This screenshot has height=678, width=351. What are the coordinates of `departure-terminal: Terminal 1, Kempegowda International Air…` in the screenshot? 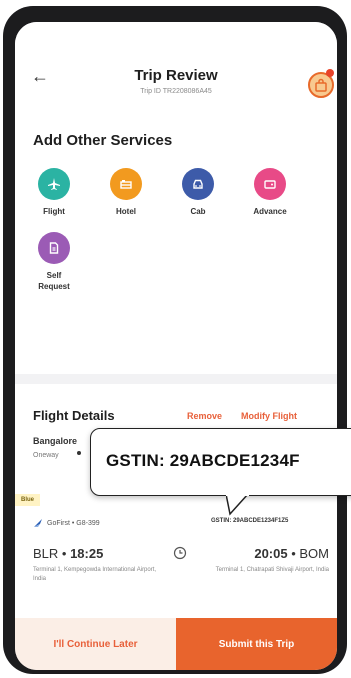 It's located at (95, 574).